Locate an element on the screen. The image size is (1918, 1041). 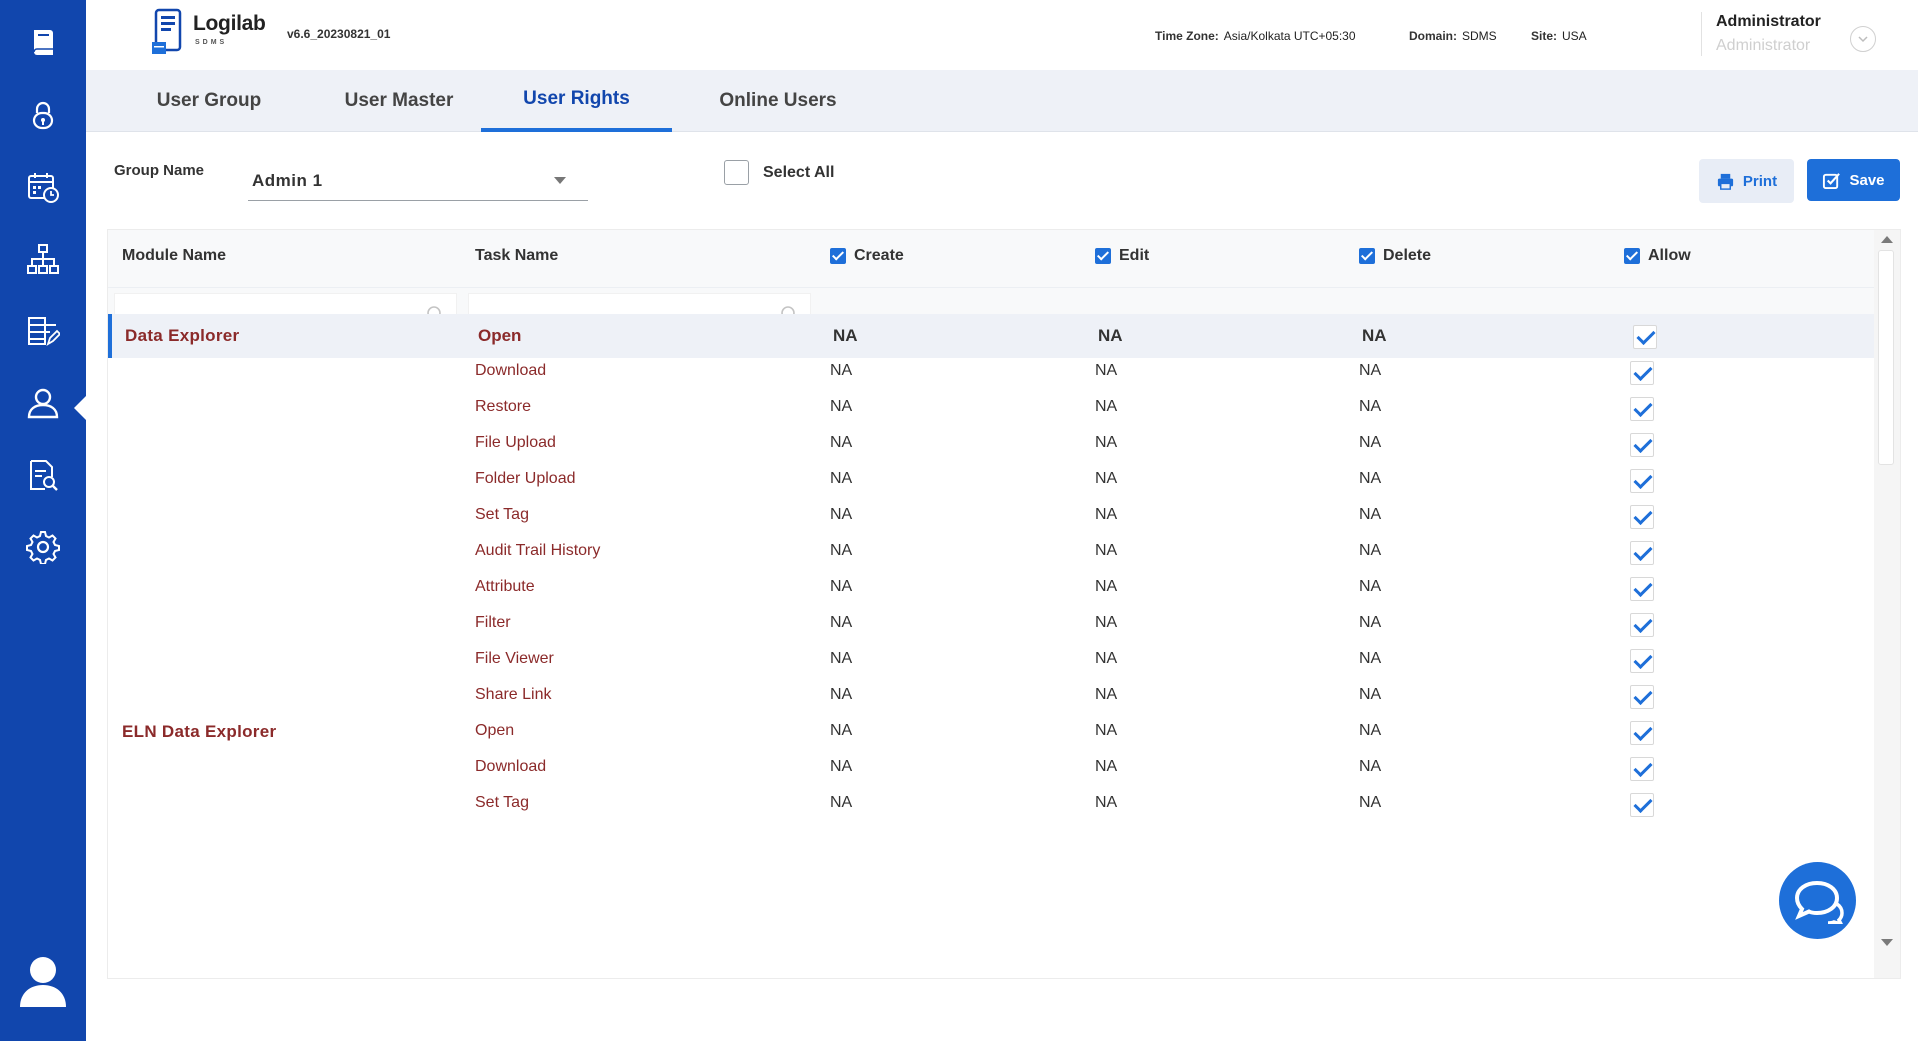
document-search-icon is located at coordinates (43, 475).